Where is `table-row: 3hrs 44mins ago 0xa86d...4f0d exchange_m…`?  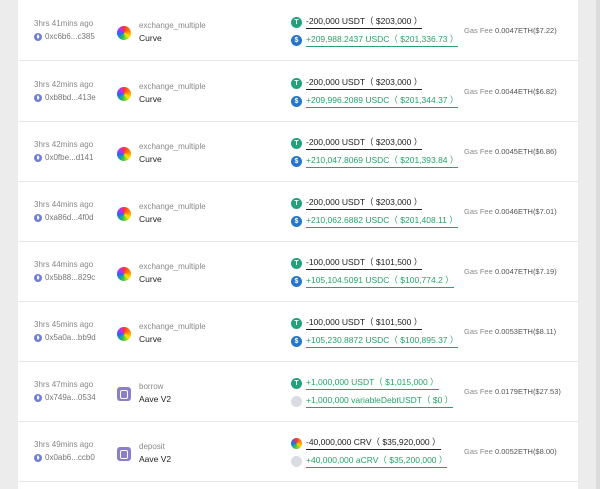
table-row: 3hrs 44mins ago 0xa86d...4f0d exchange_m… is located at coordinates (298, 211).